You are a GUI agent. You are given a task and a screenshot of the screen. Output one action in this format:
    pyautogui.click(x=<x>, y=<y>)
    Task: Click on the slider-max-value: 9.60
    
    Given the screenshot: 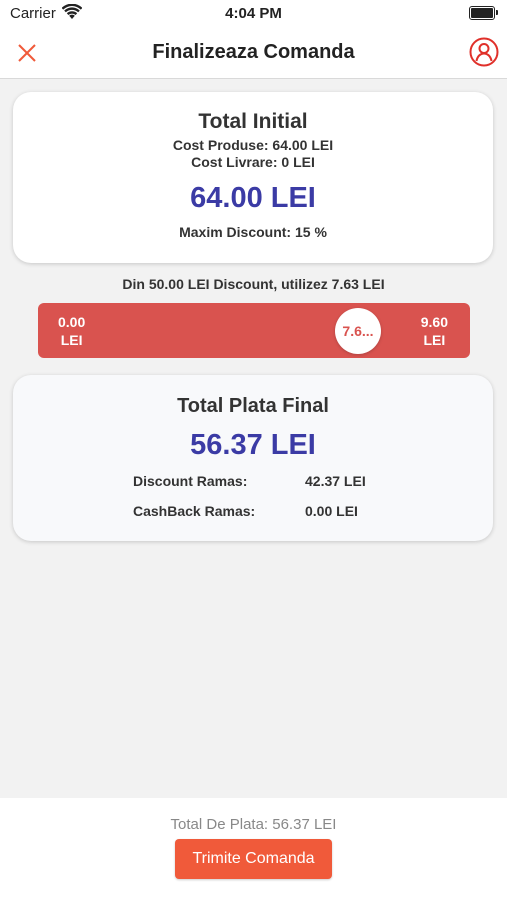 What is the action you would take?
    pyautogui.click(x=434, y=322)
    